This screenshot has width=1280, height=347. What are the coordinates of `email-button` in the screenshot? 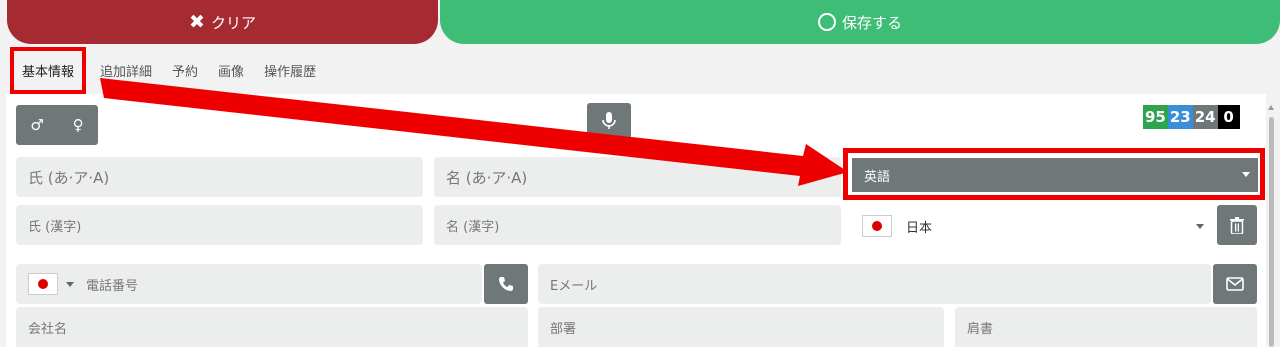 It's located at (1235, 284).